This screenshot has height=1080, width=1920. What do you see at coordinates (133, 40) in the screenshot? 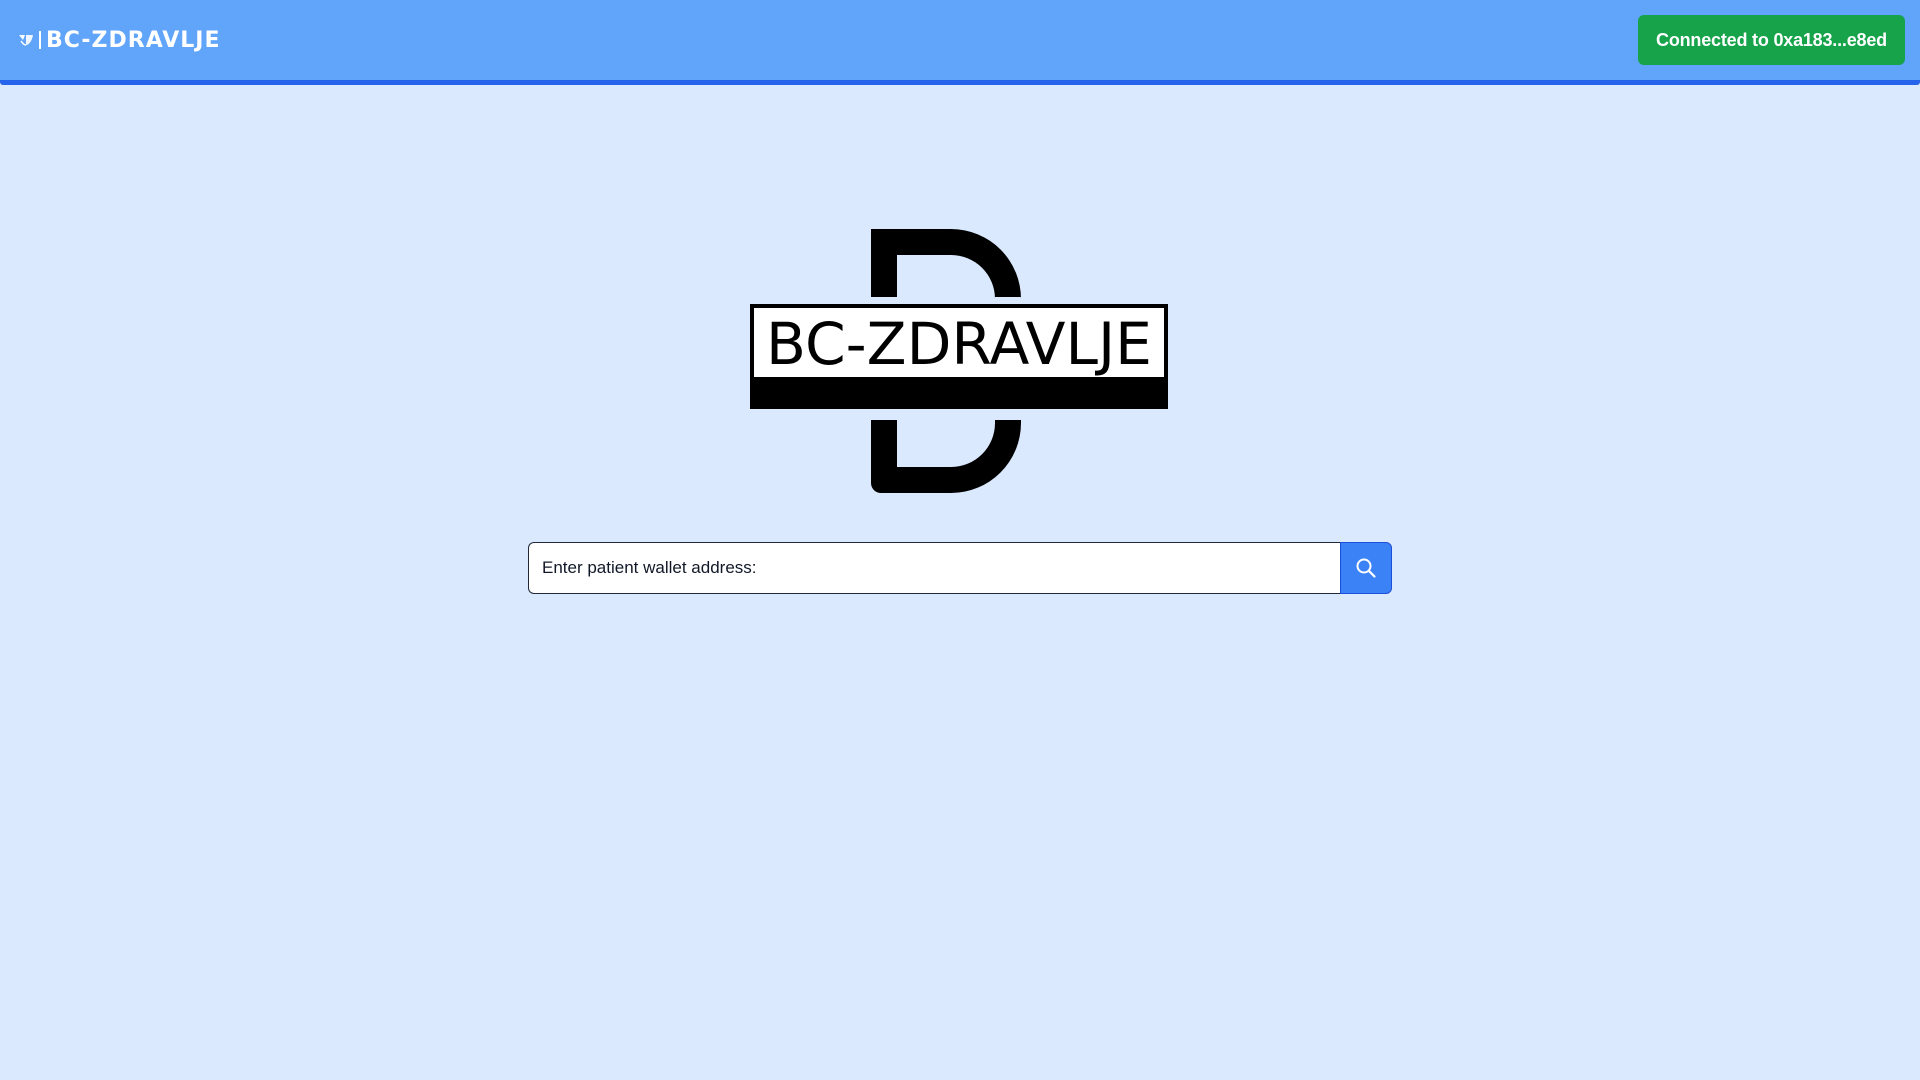
I see `brand-name: BC-ZDRAVLJE` at bounding box center [133, 40].